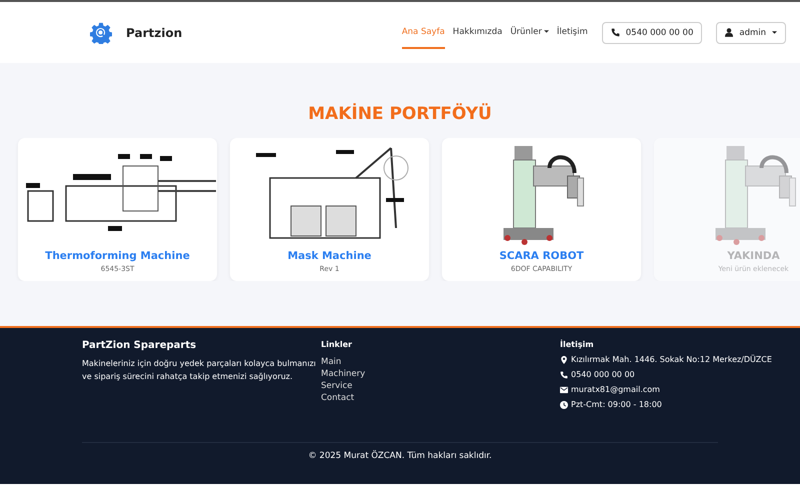  I want to click on gear-logo-icon, so click(101, 33).